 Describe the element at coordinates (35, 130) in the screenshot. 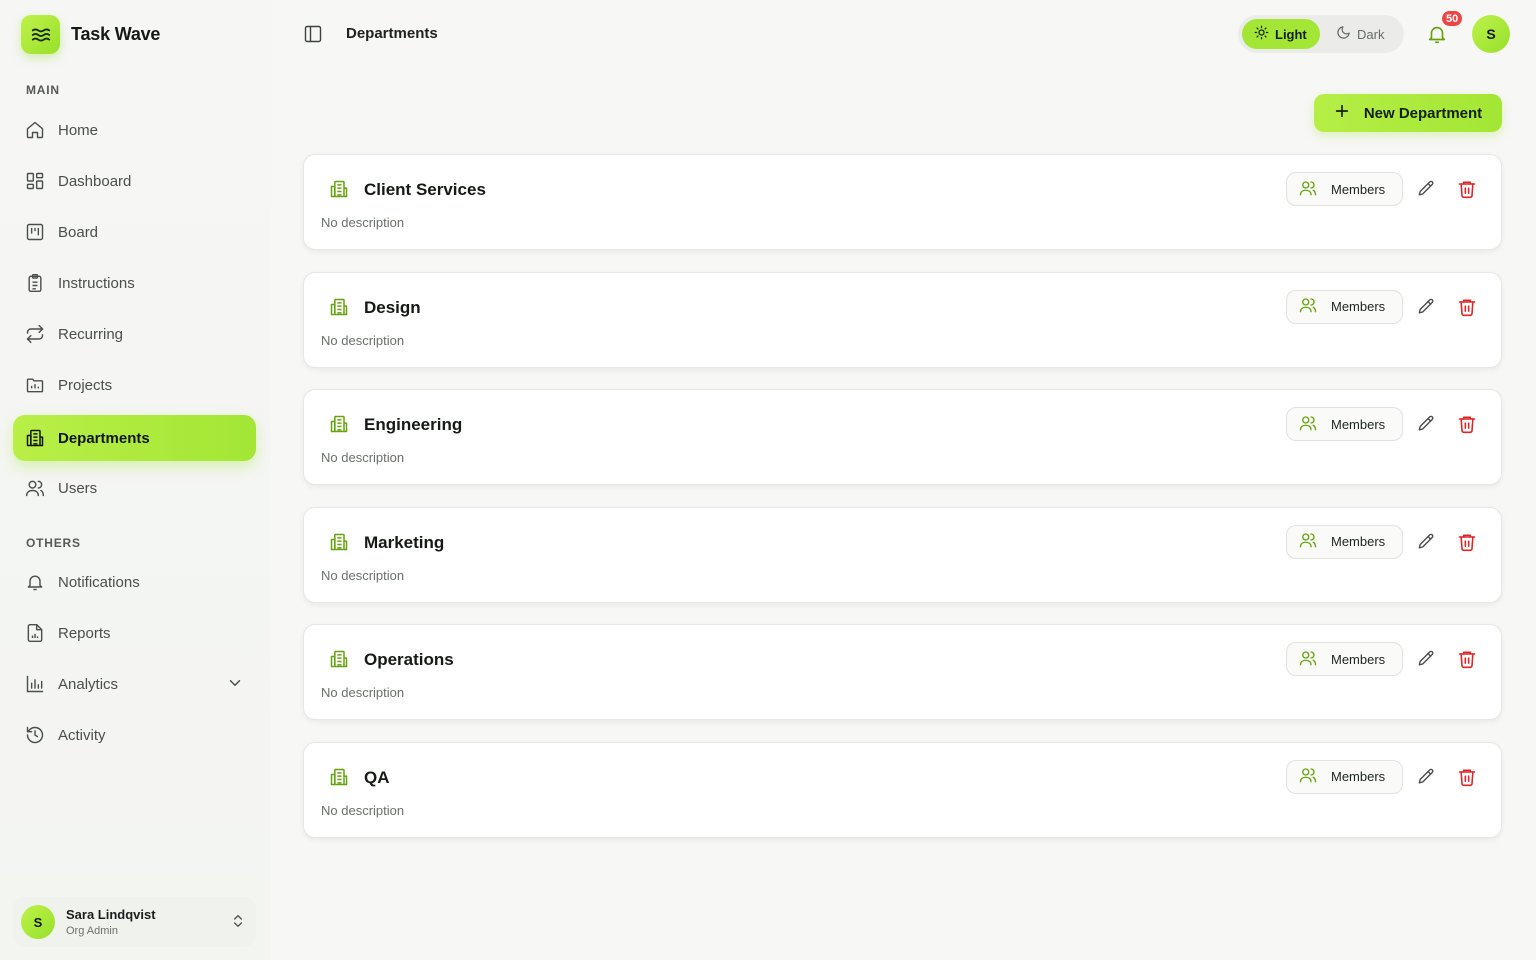

I see `home-icon` at that location.